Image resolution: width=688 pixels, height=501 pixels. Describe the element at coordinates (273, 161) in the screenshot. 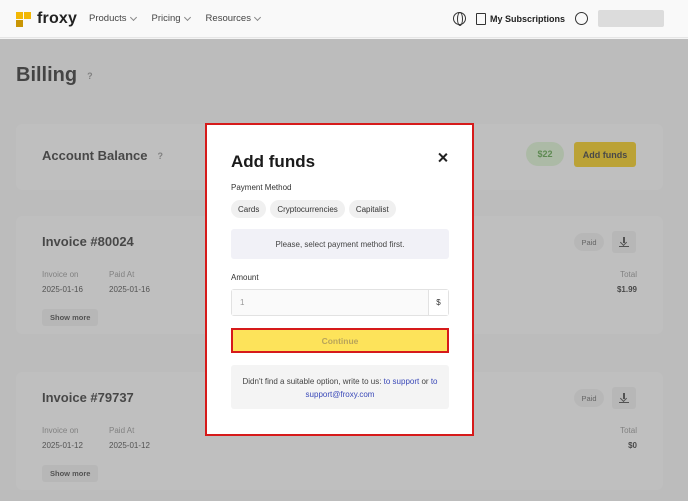

I see `modal-title: Add funds` at that location.